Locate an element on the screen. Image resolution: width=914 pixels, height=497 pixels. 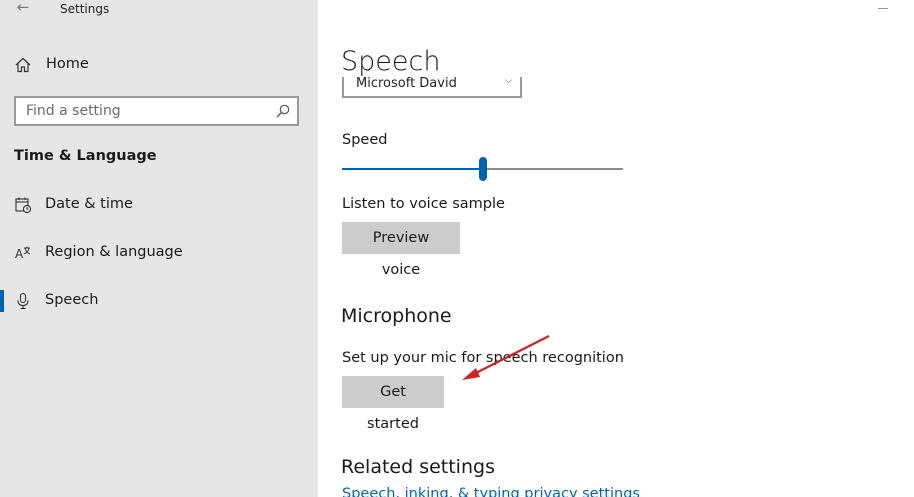
microphone-heading: Microphone is located at coordinates (396, 316).